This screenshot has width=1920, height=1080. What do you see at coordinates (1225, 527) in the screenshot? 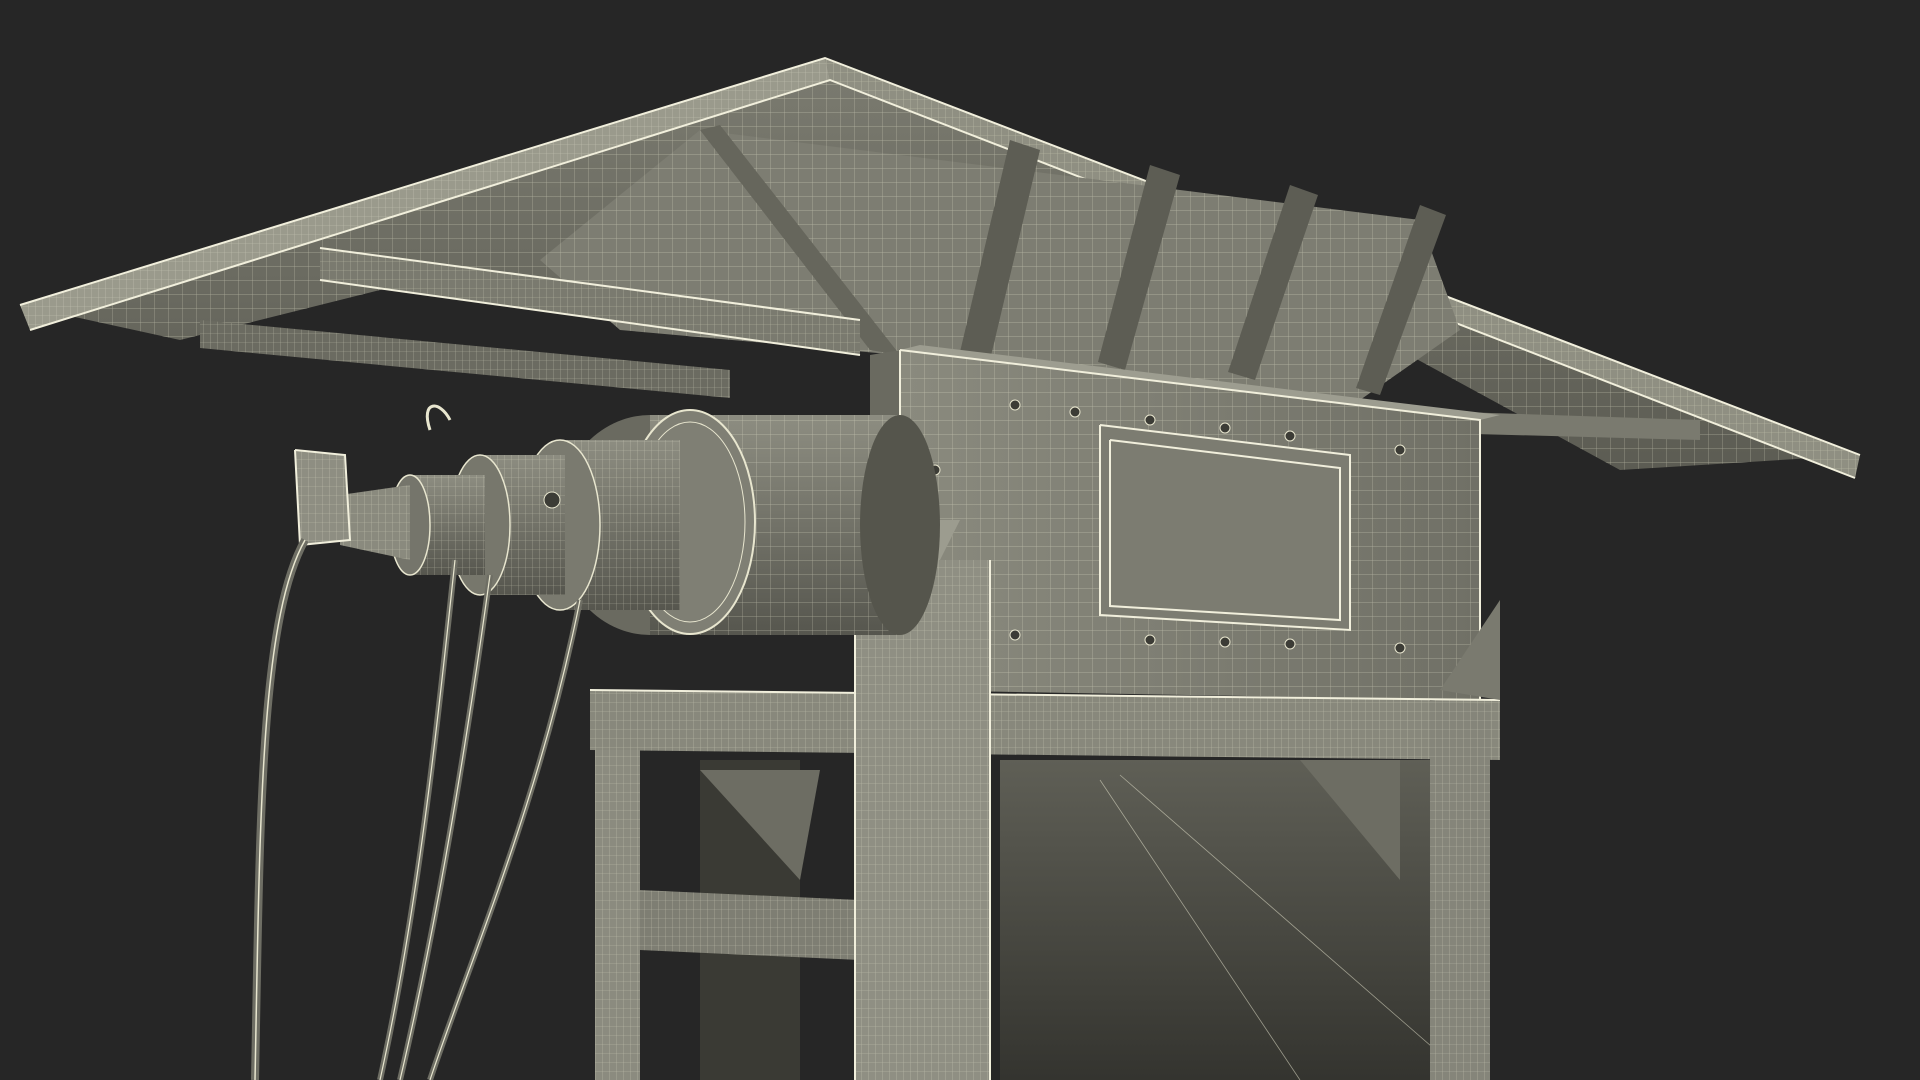
I see `access-panel` at bounding box center [1225, 527].